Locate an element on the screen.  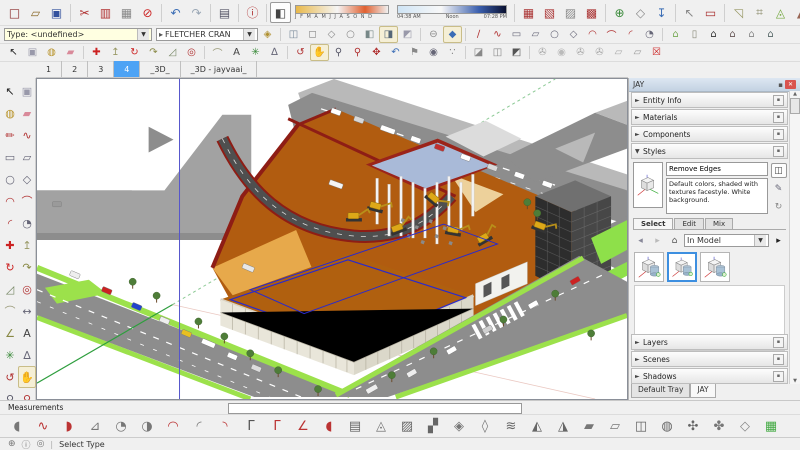
back-edges-icon: ◻ is located at coordinates (312, 34).